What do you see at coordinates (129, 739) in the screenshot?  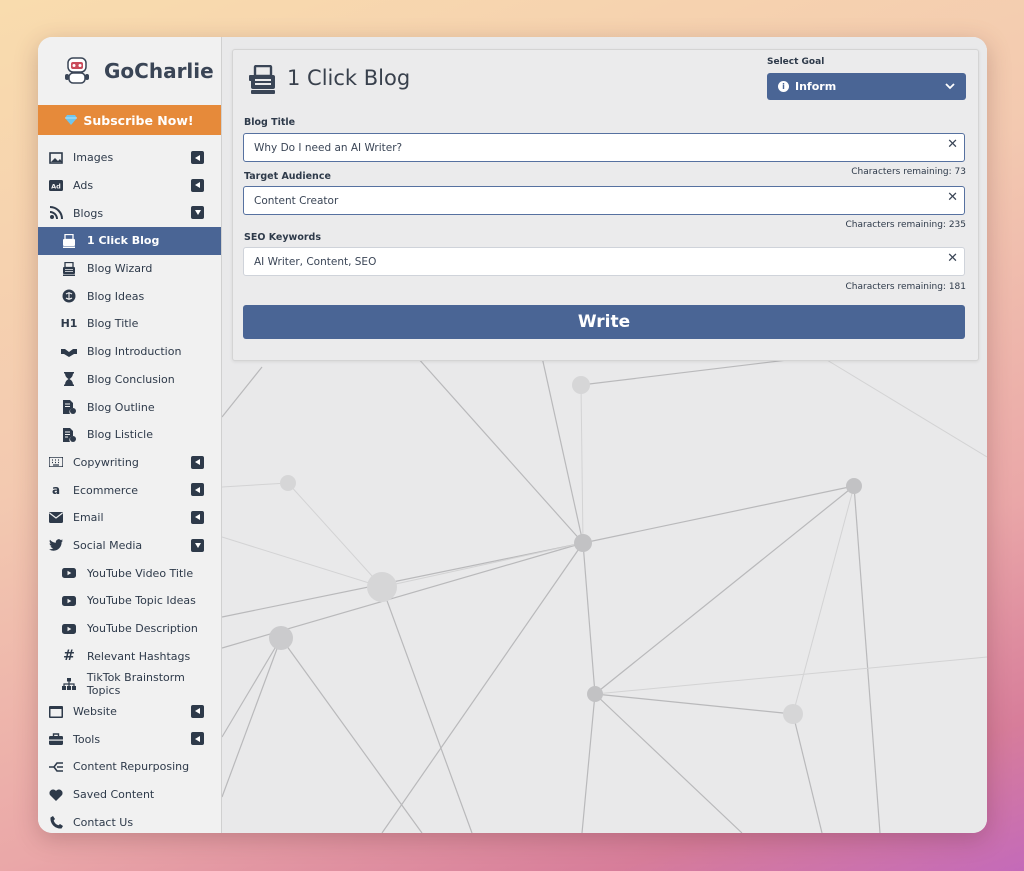 I see `sidebar-item-tools: Tools` at bounding box center [129, 739].